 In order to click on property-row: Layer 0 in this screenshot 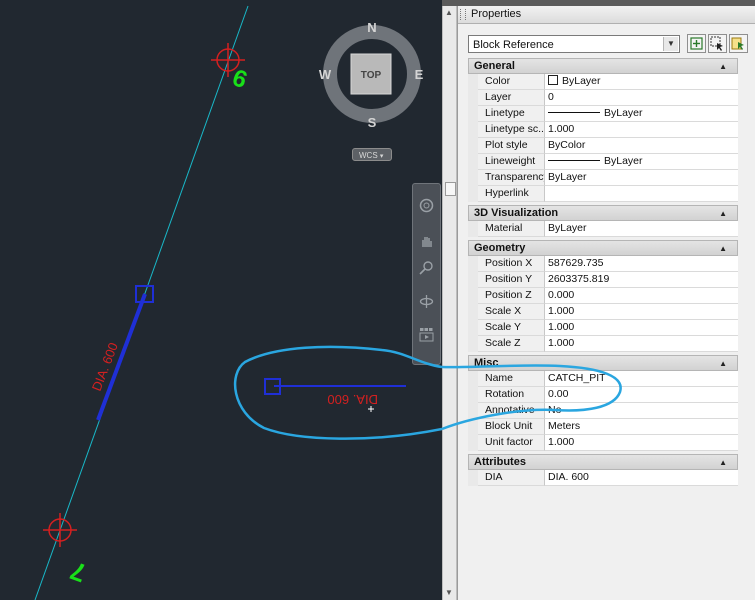, I will do `click(603, 98)`.